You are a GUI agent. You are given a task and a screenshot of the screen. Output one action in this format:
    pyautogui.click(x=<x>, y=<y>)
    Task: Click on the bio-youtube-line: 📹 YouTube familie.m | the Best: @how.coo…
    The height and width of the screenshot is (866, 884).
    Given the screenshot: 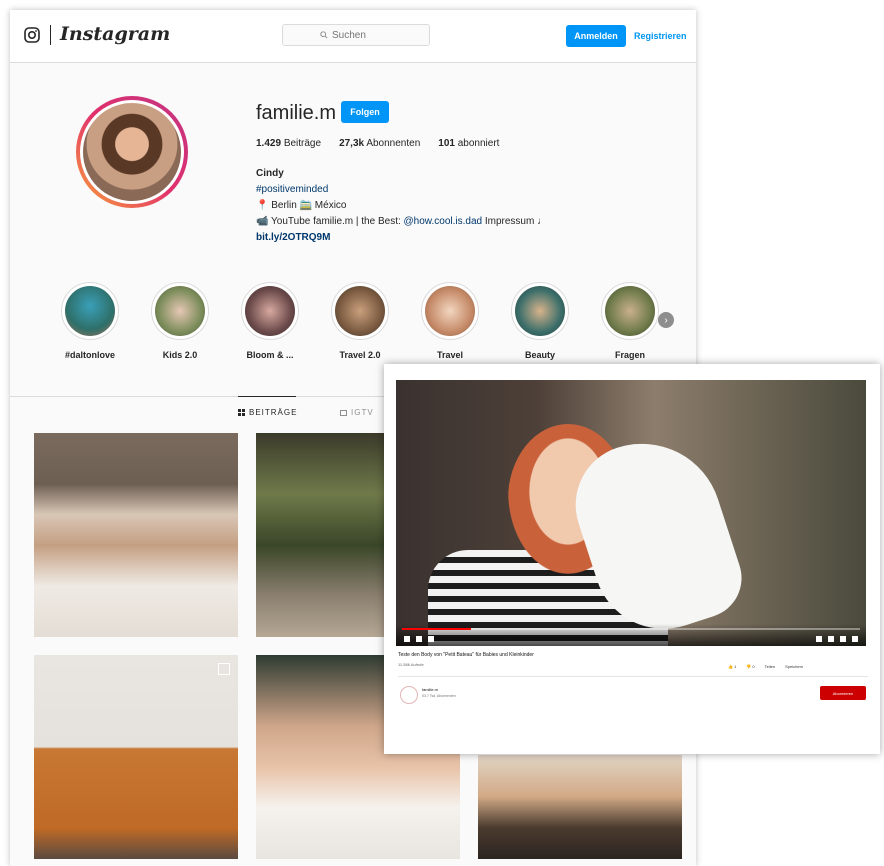 What is the action you would take?
    pyautogui.click(x=402, y=221)
    